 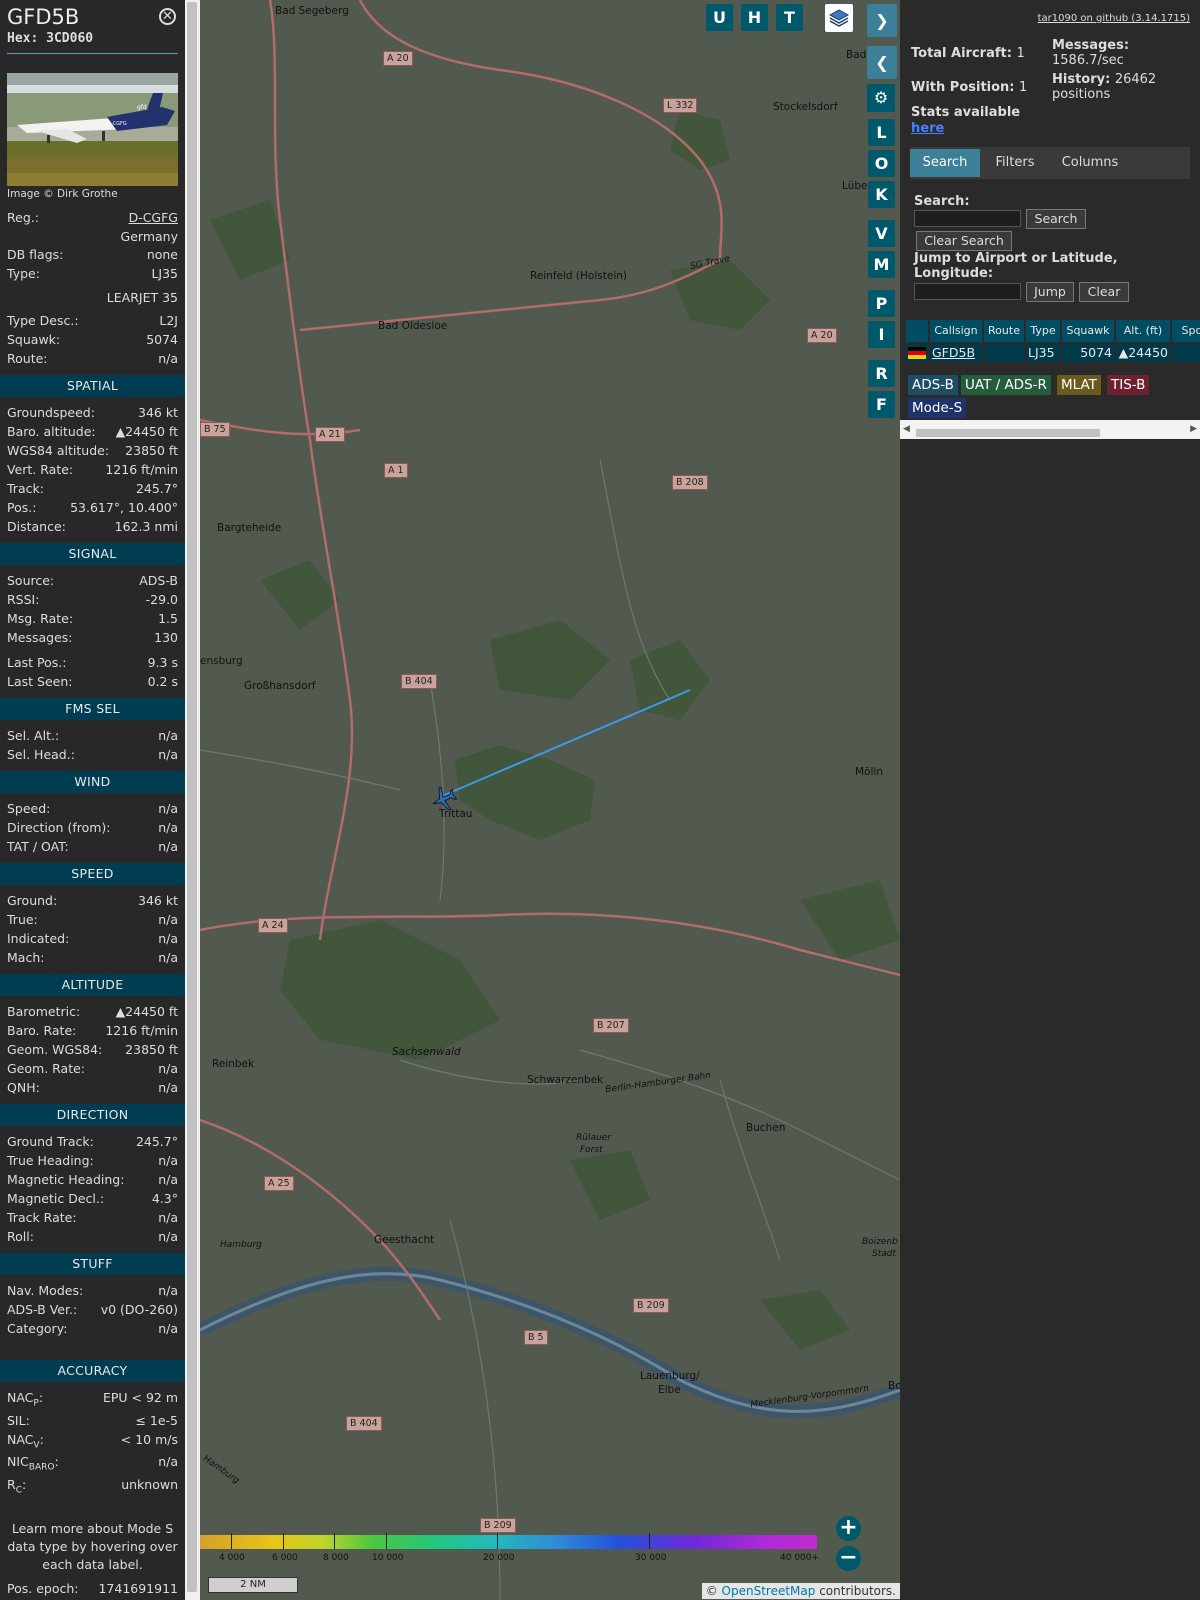 I want to click on map-button-v: V, so click(x=881, y=233).